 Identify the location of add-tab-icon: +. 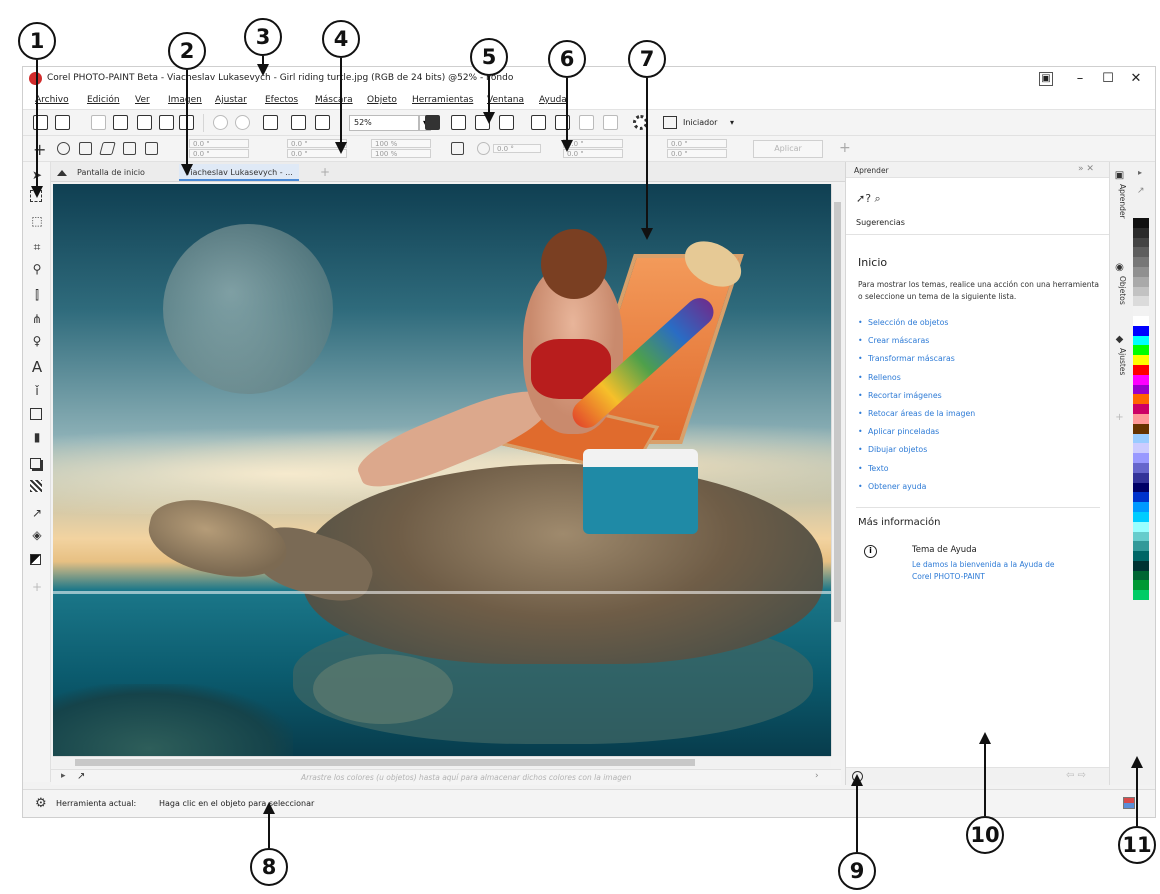
(325, 172).